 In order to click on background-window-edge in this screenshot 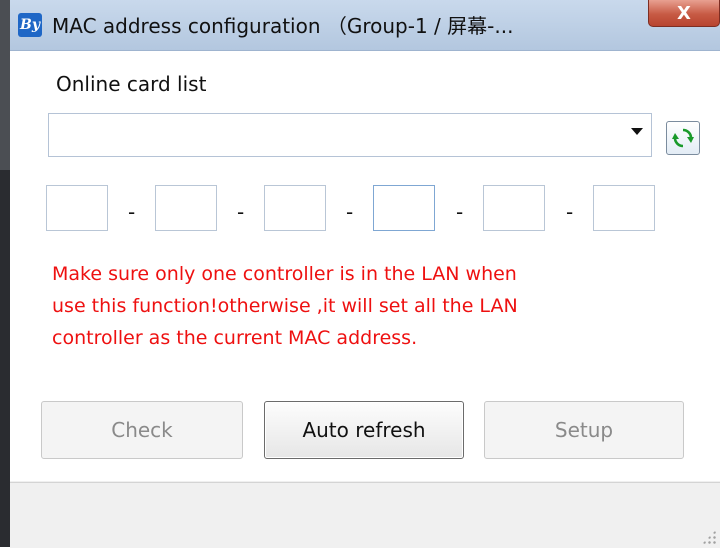, I will do `click(5, 273)`.